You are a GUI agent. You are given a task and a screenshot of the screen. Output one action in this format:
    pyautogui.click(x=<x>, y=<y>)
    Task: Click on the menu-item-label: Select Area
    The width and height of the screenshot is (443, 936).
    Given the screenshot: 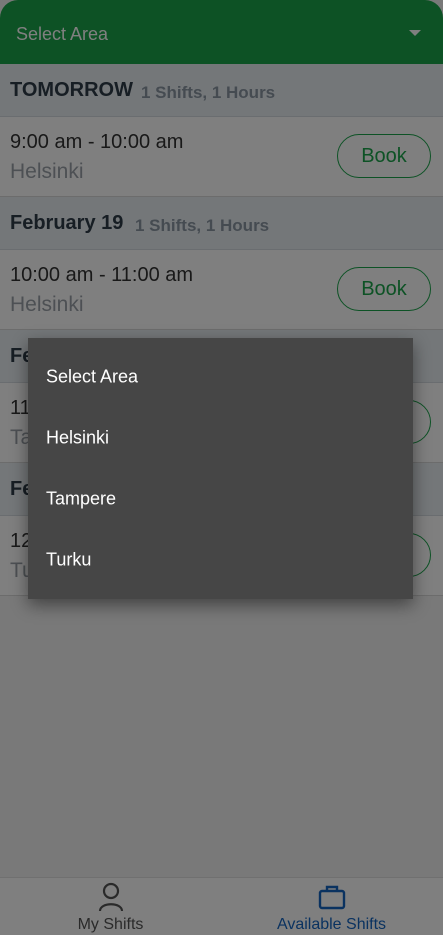 What is the action you would take?
    pyautogui.click(x=92, y=376)
    